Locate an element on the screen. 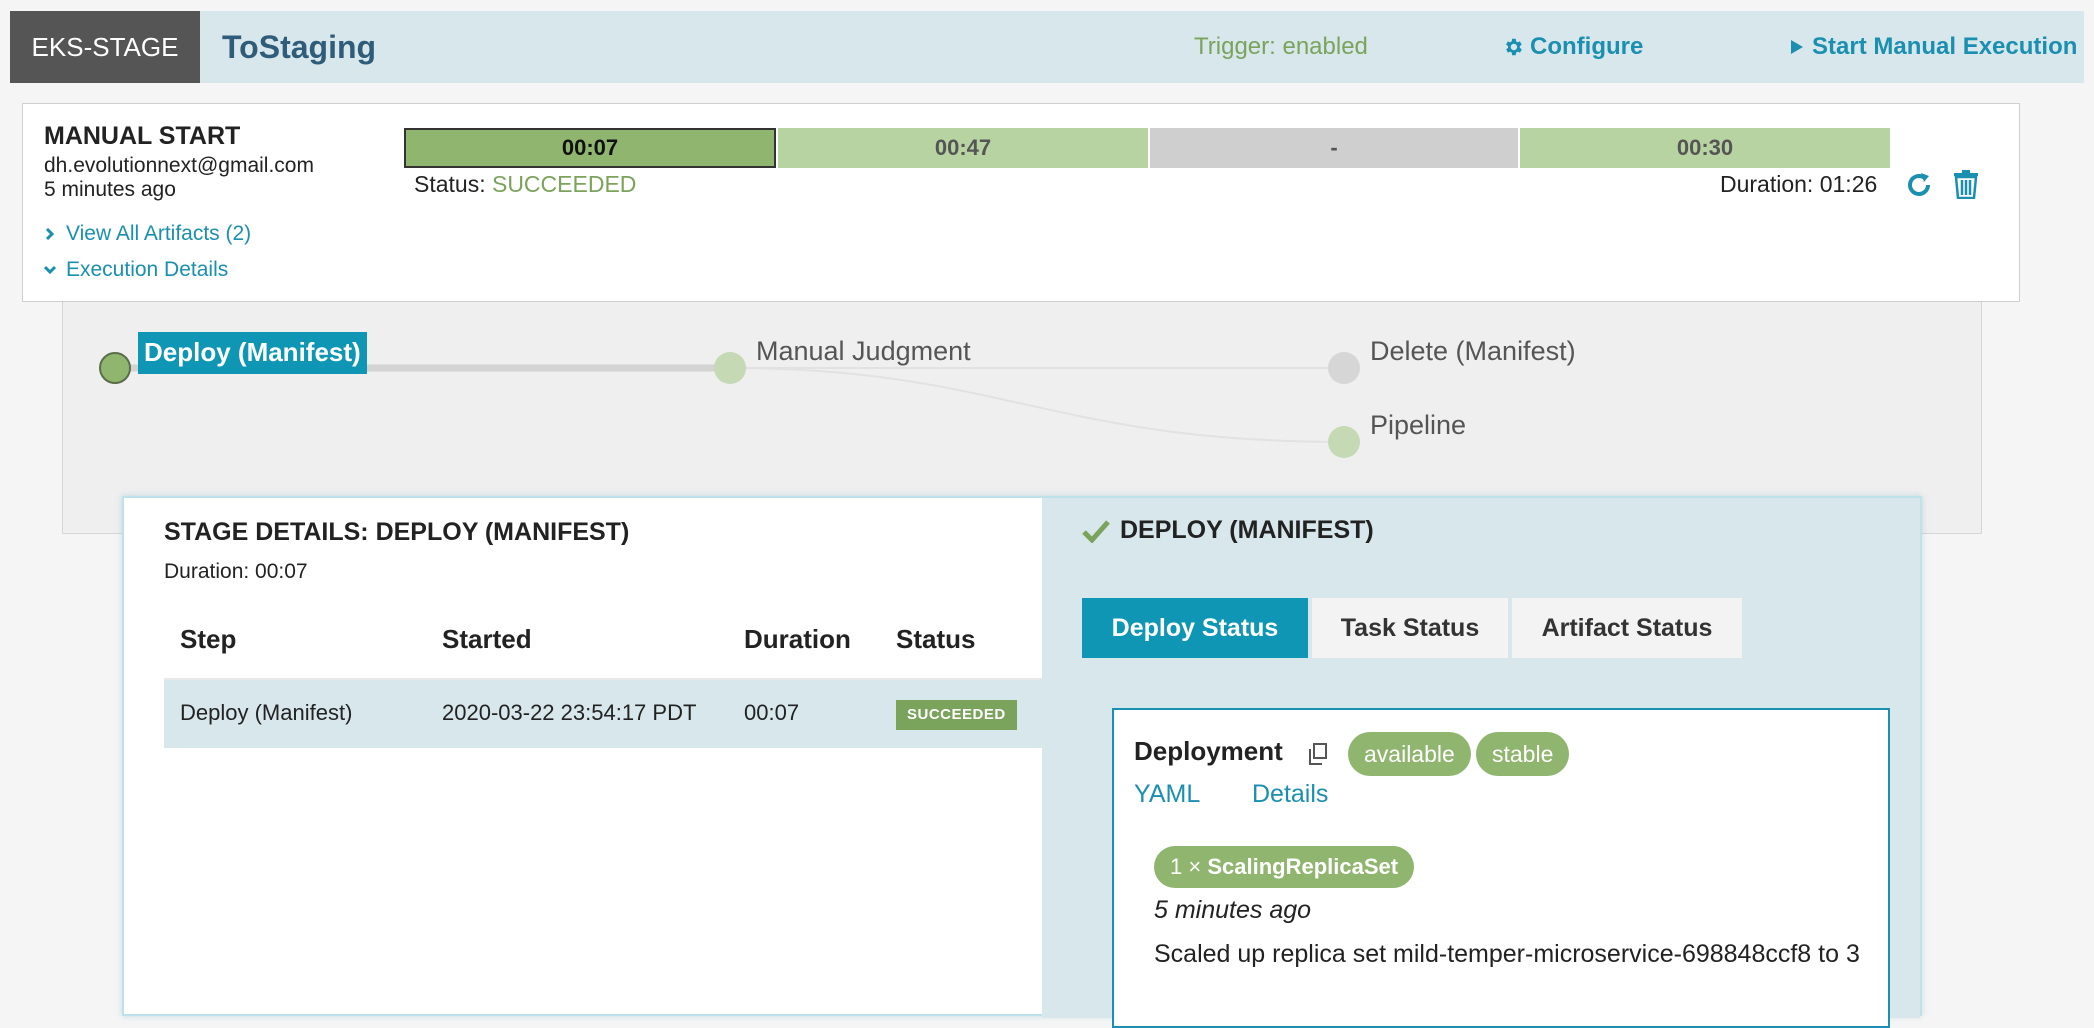  available-badge: available is located at coordinates (1409, 754).